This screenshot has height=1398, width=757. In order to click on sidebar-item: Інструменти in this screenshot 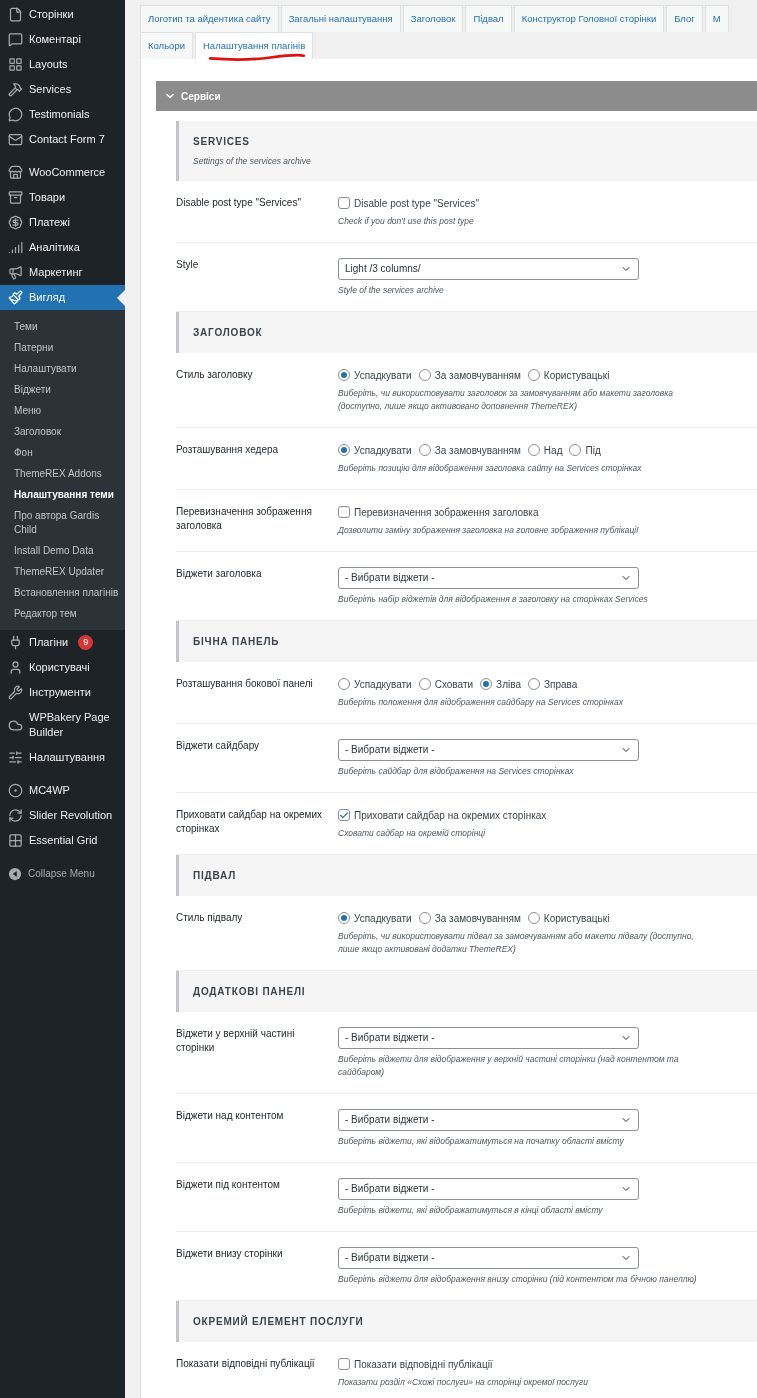, I will do `click(62, 692)`.